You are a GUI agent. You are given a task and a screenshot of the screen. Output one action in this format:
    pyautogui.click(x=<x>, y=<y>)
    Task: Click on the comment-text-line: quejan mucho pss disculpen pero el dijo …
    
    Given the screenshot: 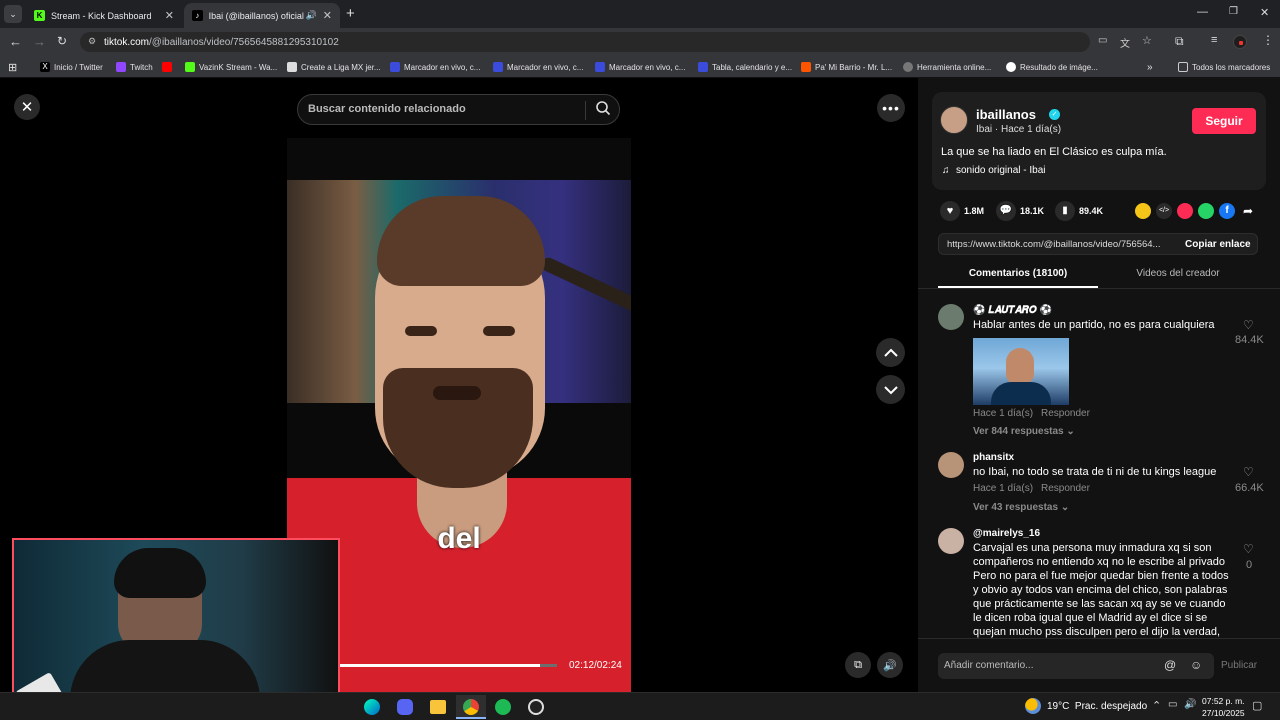 What is the action you would take?
    pyautogui.click(x=1097, y=632)
    